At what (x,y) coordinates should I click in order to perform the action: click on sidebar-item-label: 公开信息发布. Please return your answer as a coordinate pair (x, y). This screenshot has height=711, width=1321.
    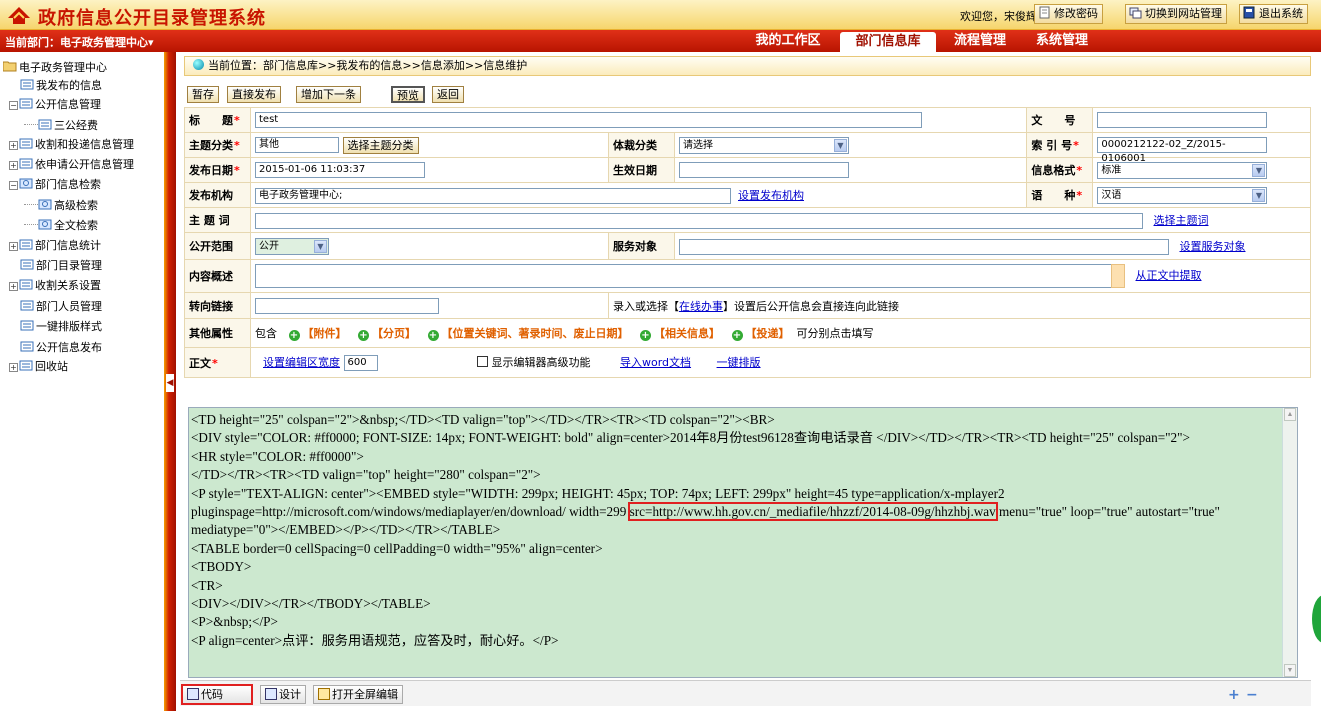
    Looking at the image, I should click on (69, 347).